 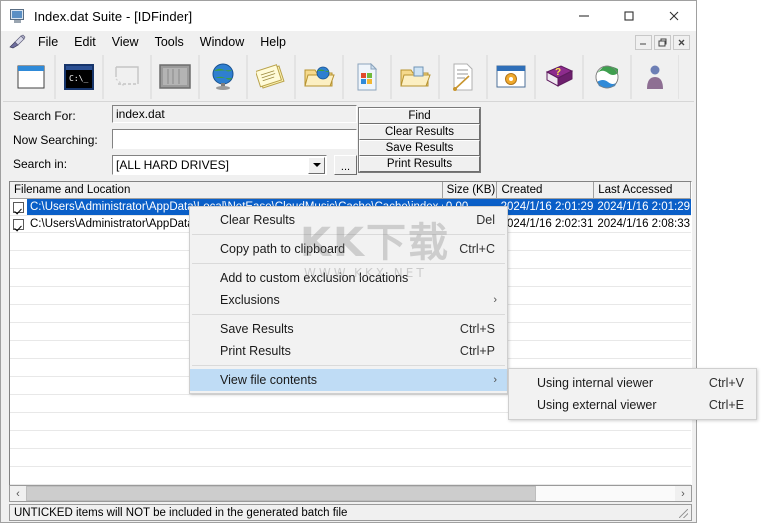 What do you see at coordinates (655, 77) in the screenshot?
I see `person-icon` at bounding box center [655, 77].